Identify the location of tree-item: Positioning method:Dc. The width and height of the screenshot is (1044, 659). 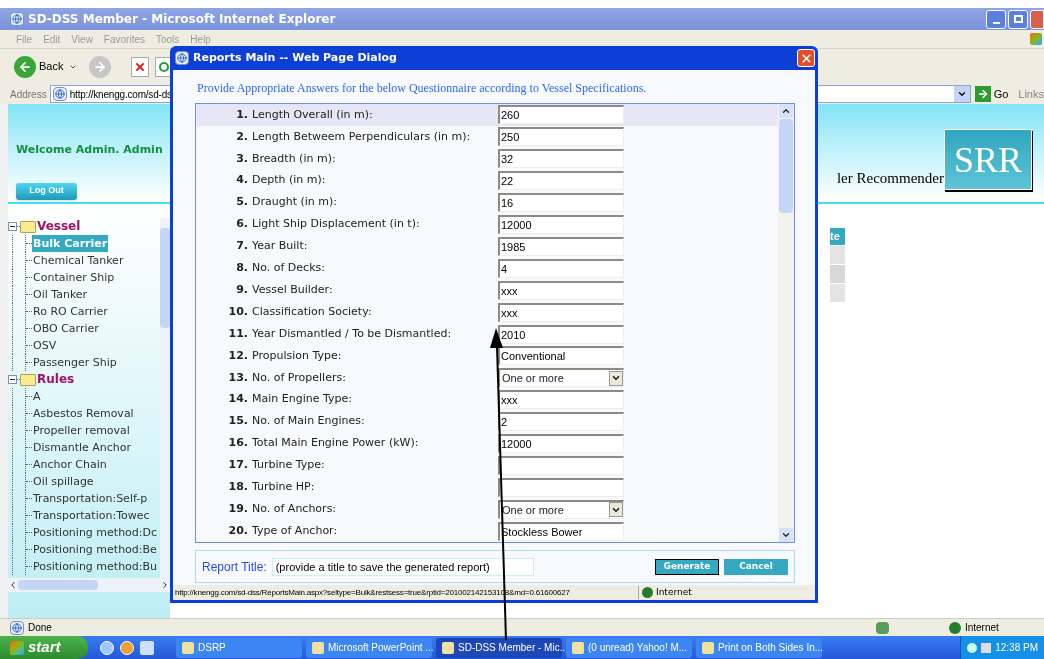
(95, 532).